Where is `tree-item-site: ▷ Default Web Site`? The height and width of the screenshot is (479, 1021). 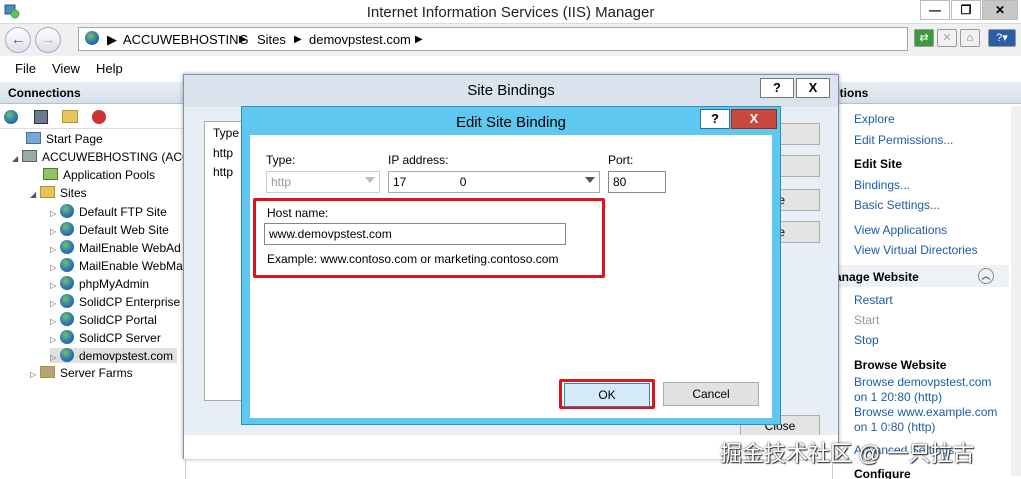 tree-item-site: ▷ Default Web Site is located at coordinates (109, 229).